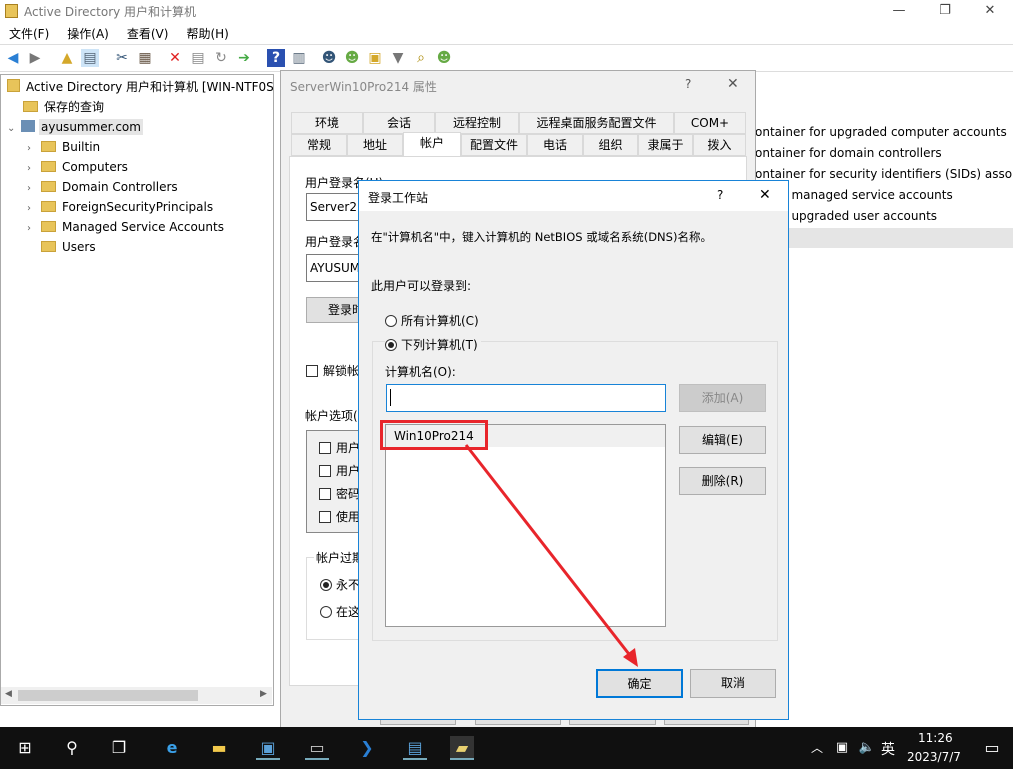 The height and width of the screenshot is (769, 1013). Describe the element at coordinates (935, 738) in the screenshot. I see `clock-time: 11:26` at that location.